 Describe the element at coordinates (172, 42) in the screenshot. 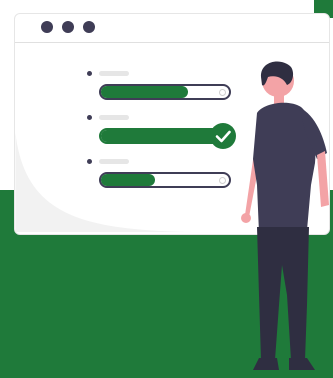

I see `window-header-divider` at that location.